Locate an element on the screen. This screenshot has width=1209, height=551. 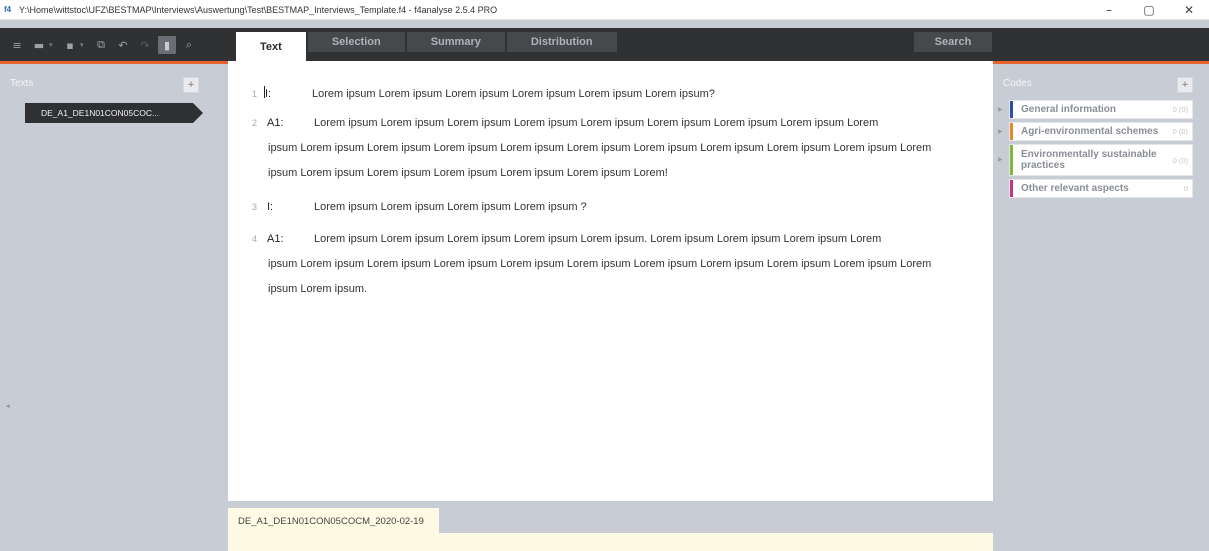
collapse-panel-icon: ◂ is located at coordinates (8, 406).